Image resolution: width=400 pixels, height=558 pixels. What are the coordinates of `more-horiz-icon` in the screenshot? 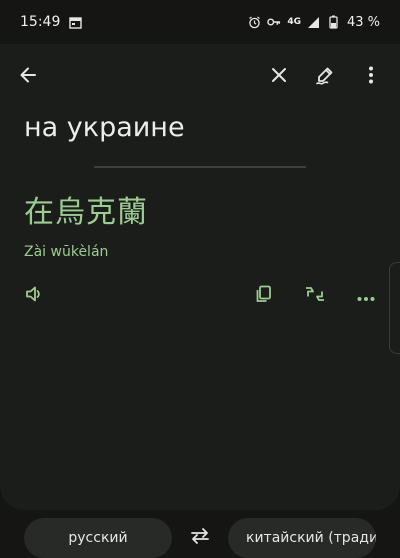 It's located at (366, 296).